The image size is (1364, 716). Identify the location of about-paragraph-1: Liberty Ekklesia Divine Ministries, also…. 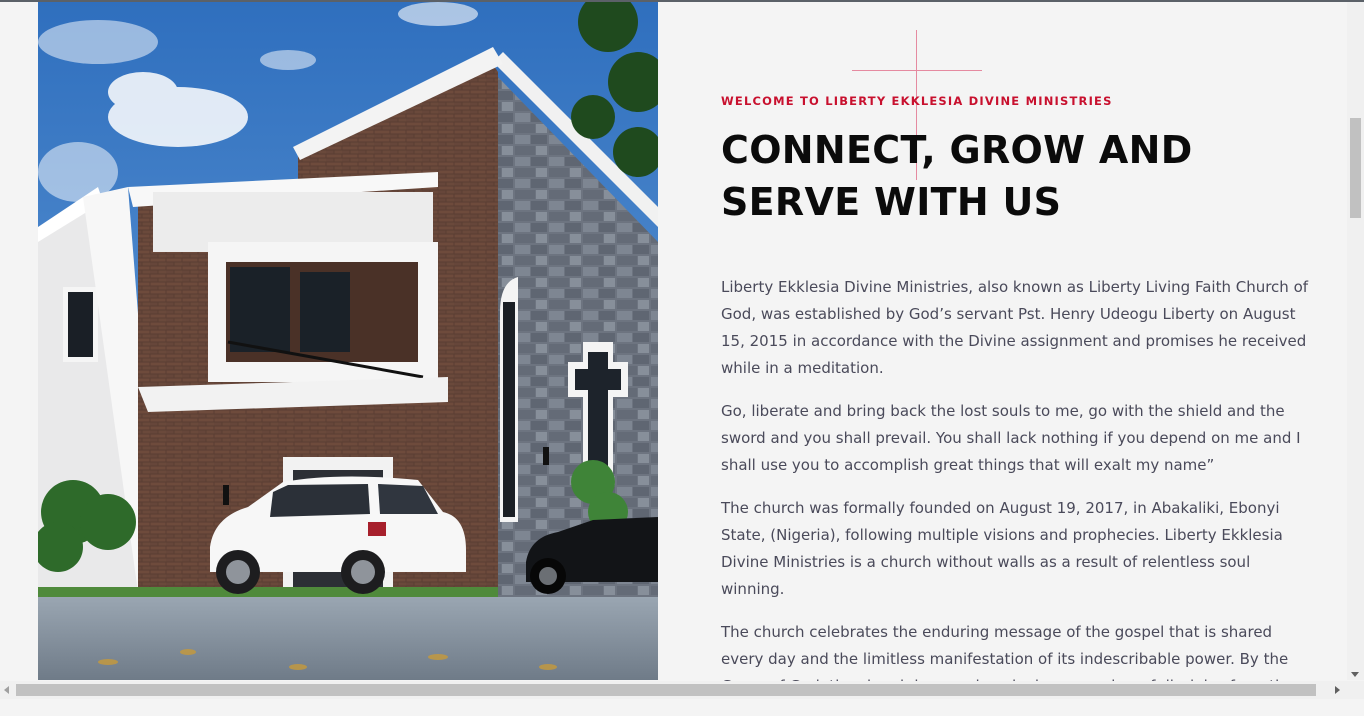
(1015, 327).